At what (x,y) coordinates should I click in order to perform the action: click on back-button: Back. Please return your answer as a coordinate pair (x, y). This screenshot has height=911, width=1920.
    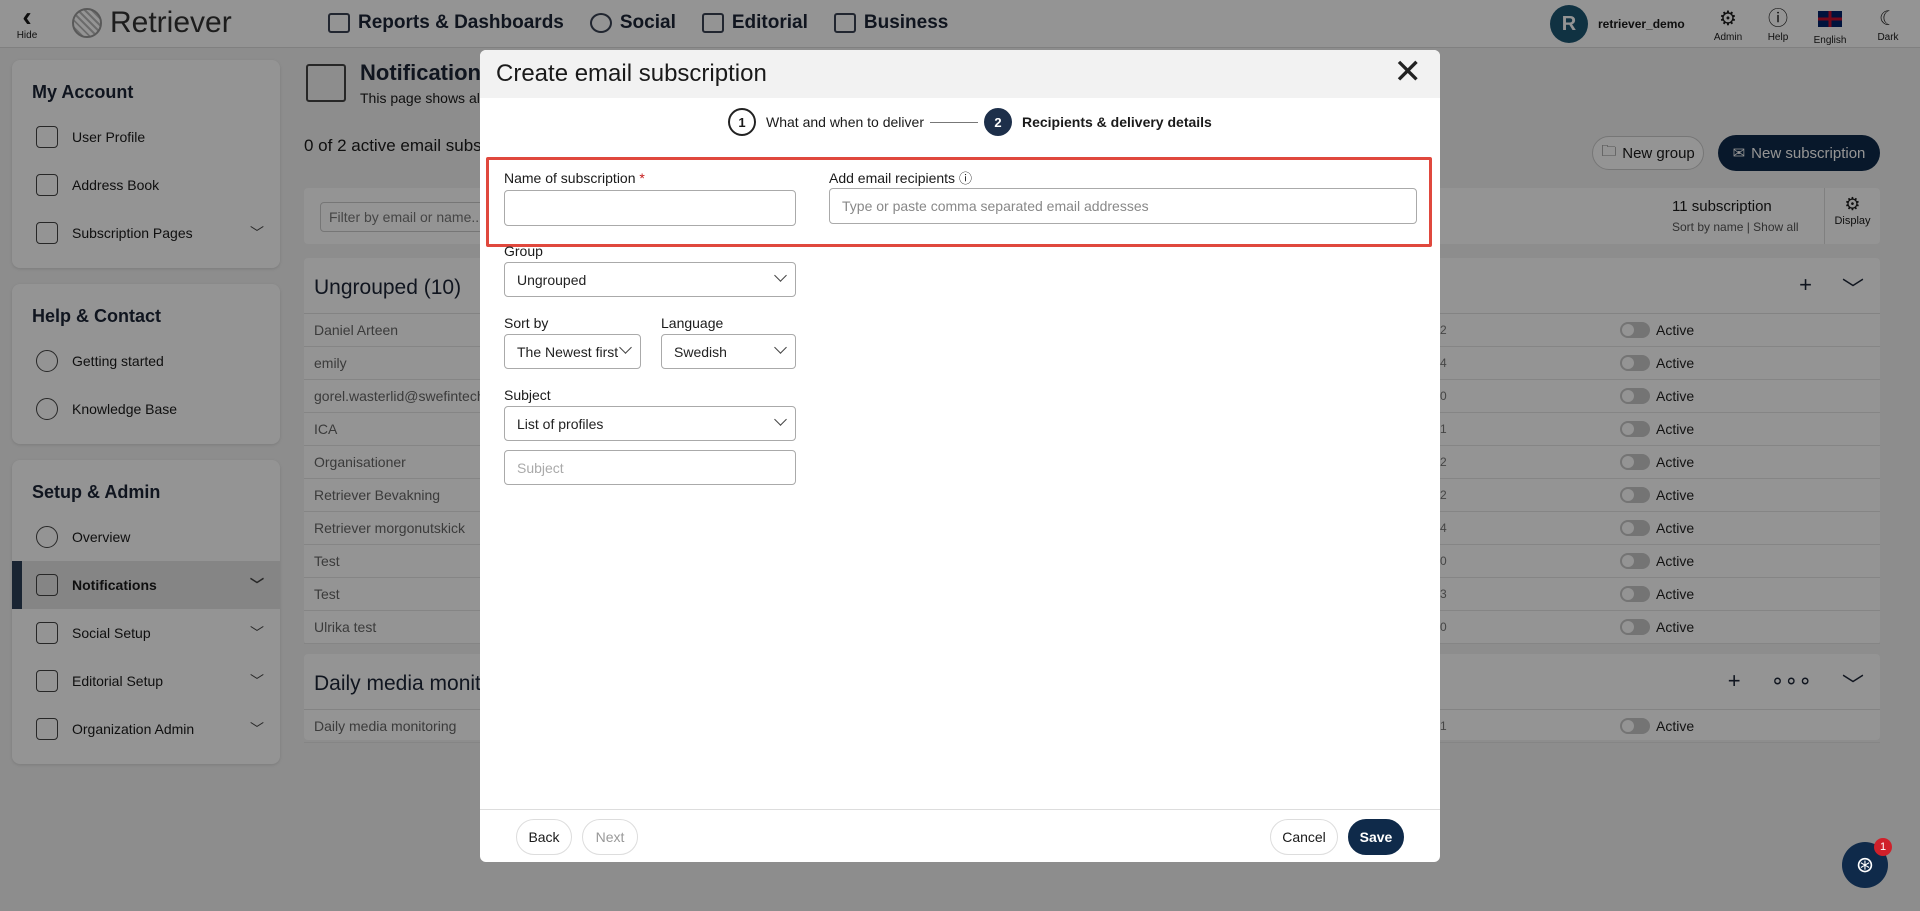
    Looking at the image, I should click on (544, 837).